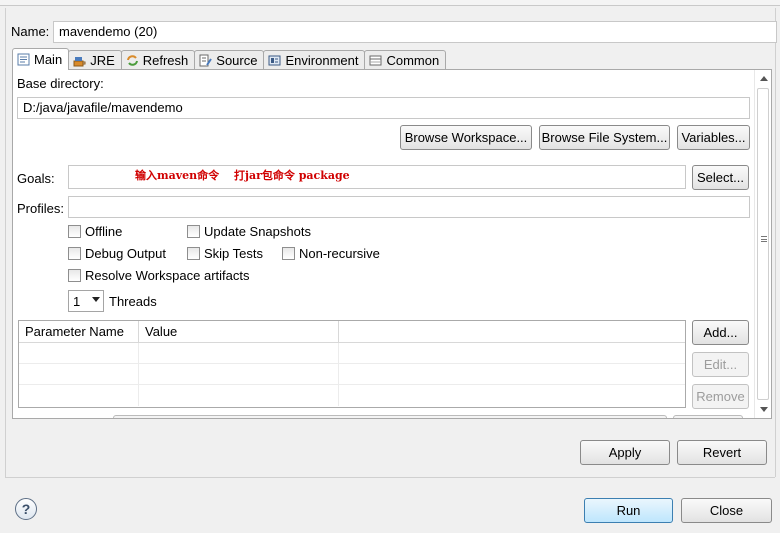 This screenshot has width=780, height=533. Describe the element at coordinates (390, 416) in the screenshot. I see `partially-visible-field` at that location.